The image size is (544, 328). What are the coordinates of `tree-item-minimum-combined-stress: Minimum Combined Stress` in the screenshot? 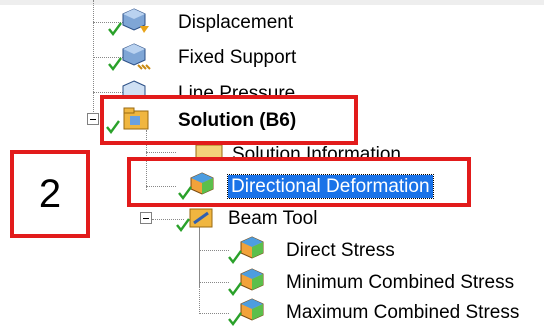 It's located at (371, 282).